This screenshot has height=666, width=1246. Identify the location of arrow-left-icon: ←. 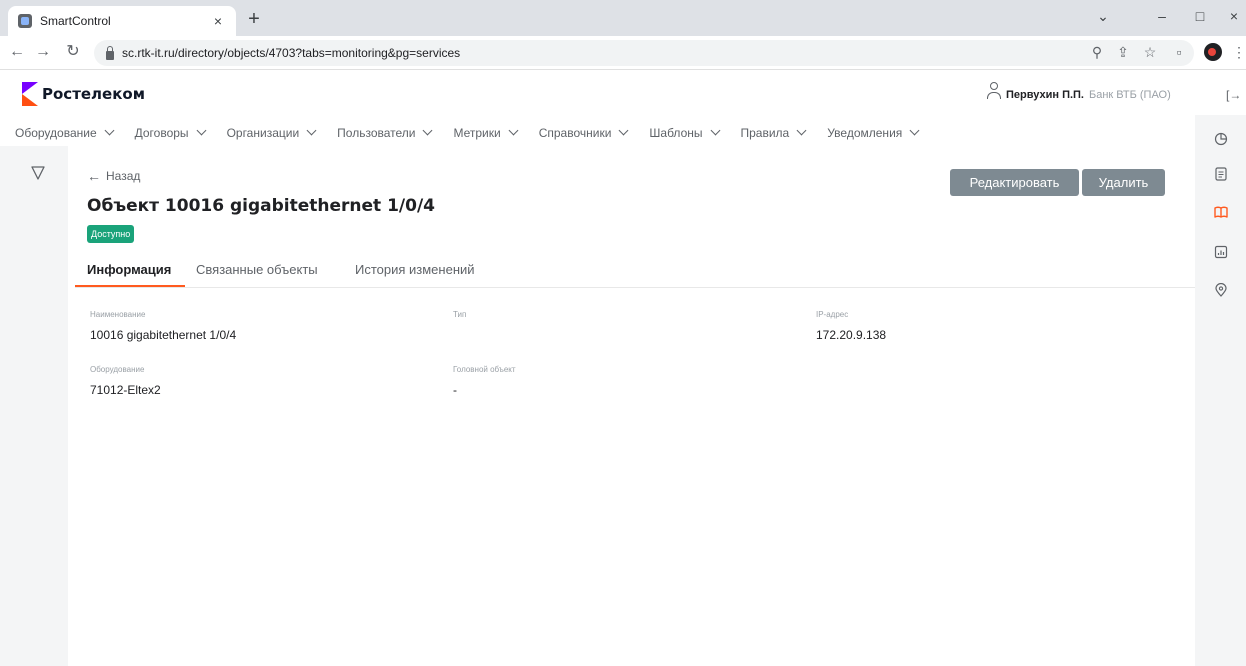
(94, 176).